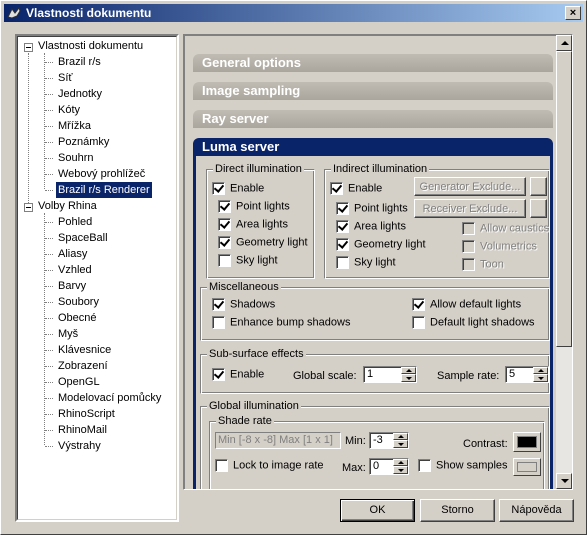 The width and height of the screenshot is (587, 535). Describe the element at coordinates (79, 446) in the screenshot. I see `tree-item: Výstrahy` at that location.